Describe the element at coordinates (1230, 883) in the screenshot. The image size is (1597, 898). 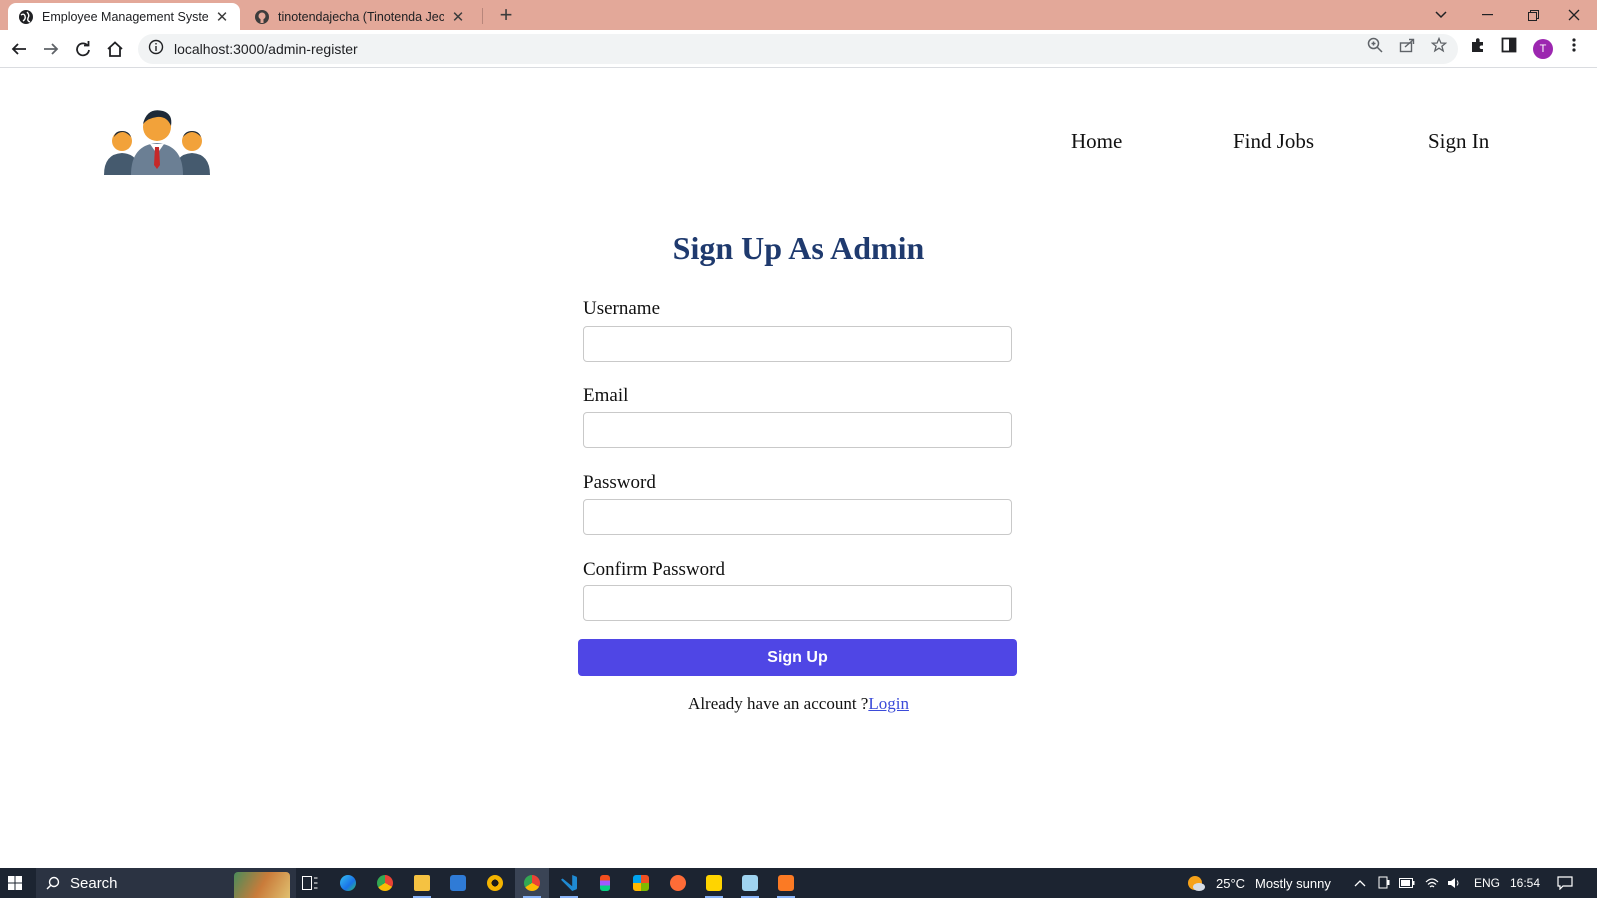
I see `weather-temperature: 25°C` at that location.